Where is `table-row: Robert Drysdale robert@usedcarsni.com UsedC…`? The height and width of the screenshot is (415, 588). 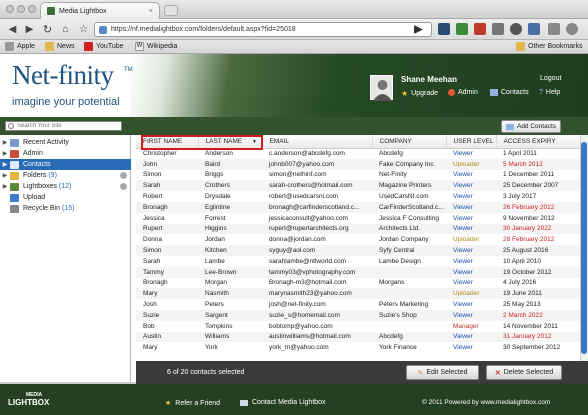
table-row: Robert Drysdale robert@usedcarsni.com UsedC… is located at coordinates (358, 196).